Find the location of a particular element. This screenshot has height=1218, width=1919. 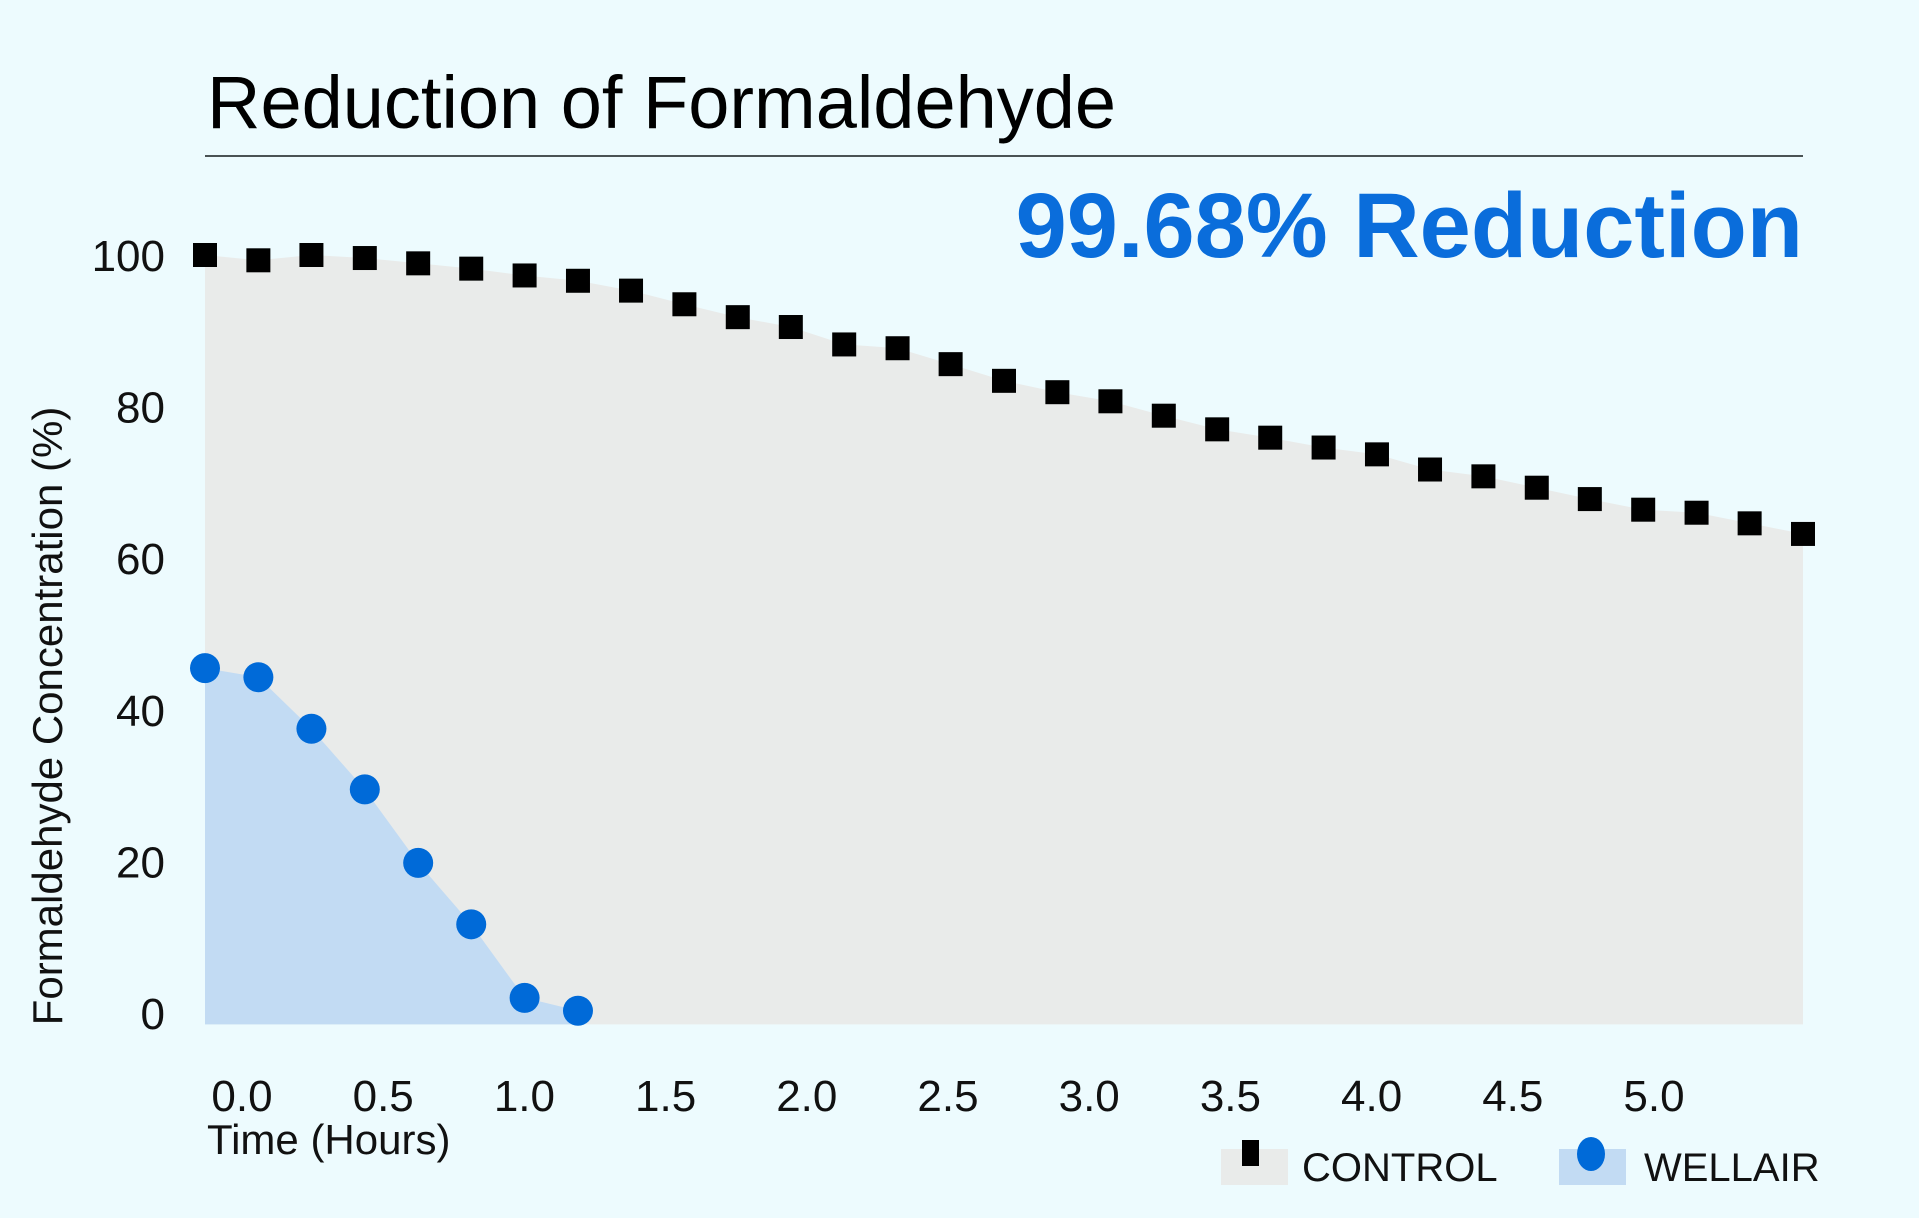

x-tick-label: 4.0 is located at coordinates (1371, 1096).